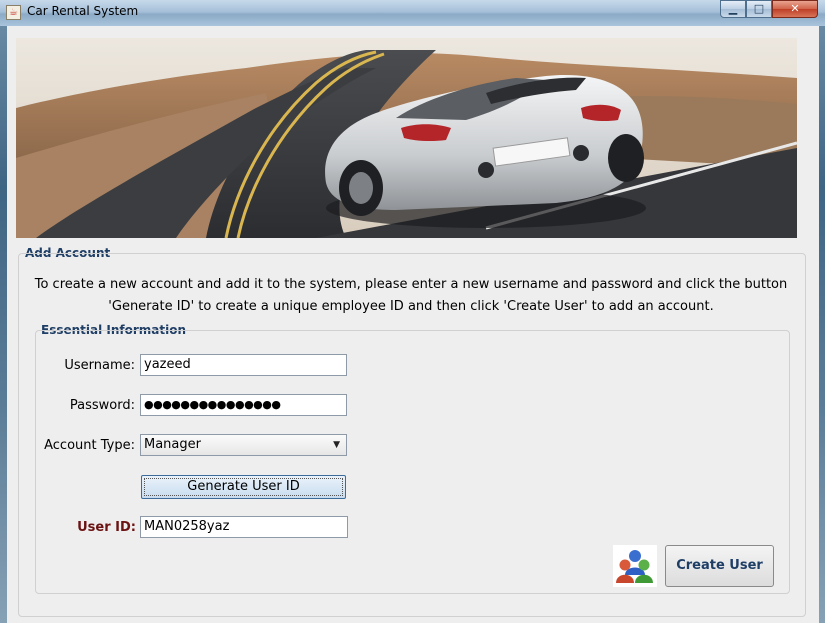 Image resolution: width=825 pixels, height=623 pixels. I want to click on user-id-field: MAN0258yaz, so click(244, 527).